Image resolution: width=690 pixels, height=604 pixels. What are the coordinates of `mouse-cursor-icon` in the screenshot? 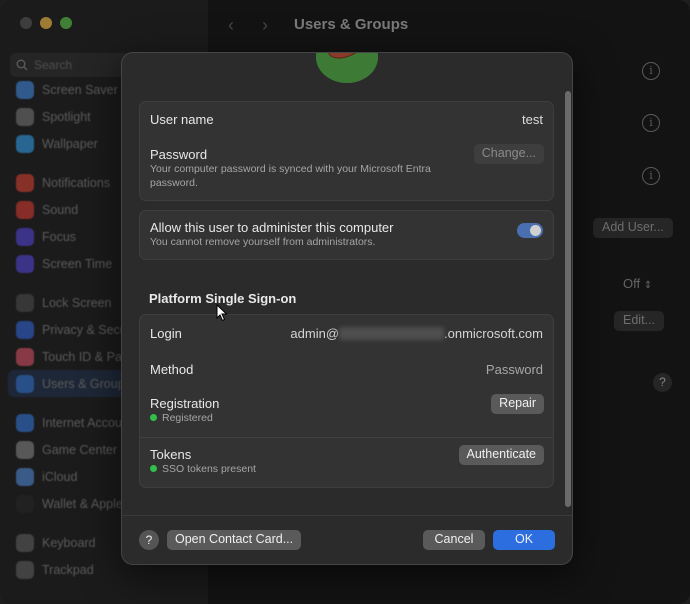 It's located at (222, 313).